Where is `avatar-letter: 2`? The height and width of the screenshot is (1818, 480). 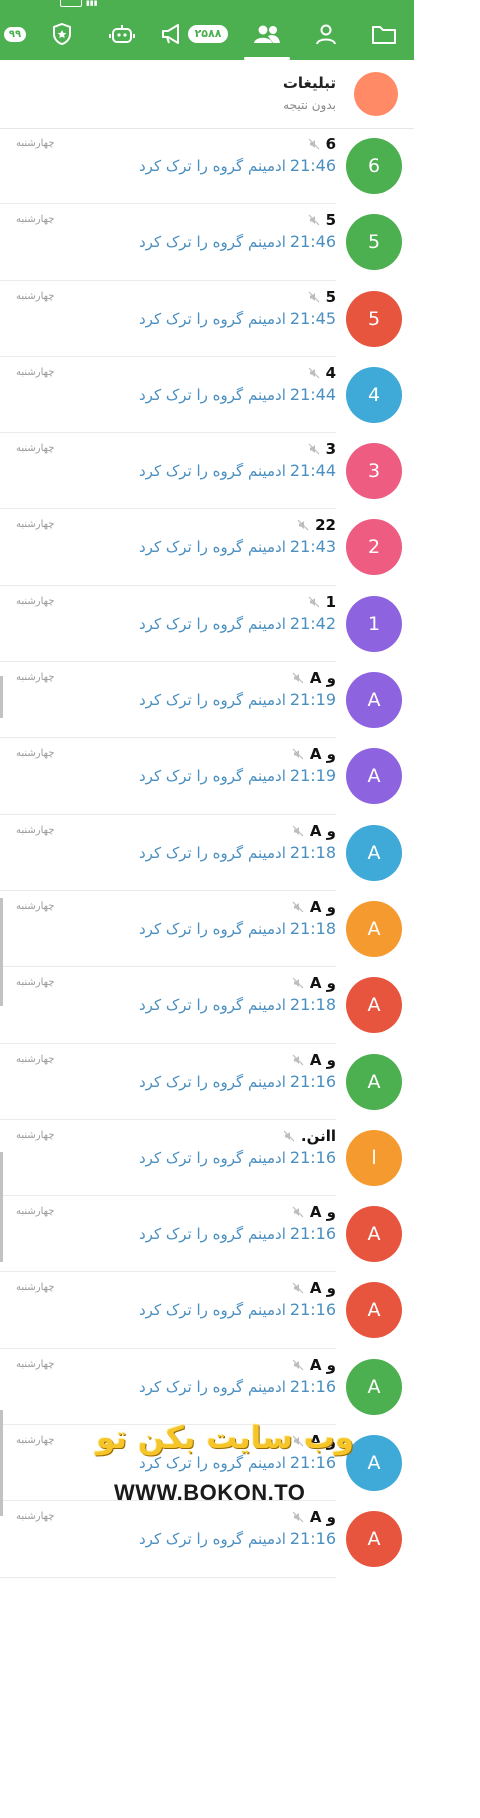
avatar-letter: 2 is located at coordinates (374, 547).